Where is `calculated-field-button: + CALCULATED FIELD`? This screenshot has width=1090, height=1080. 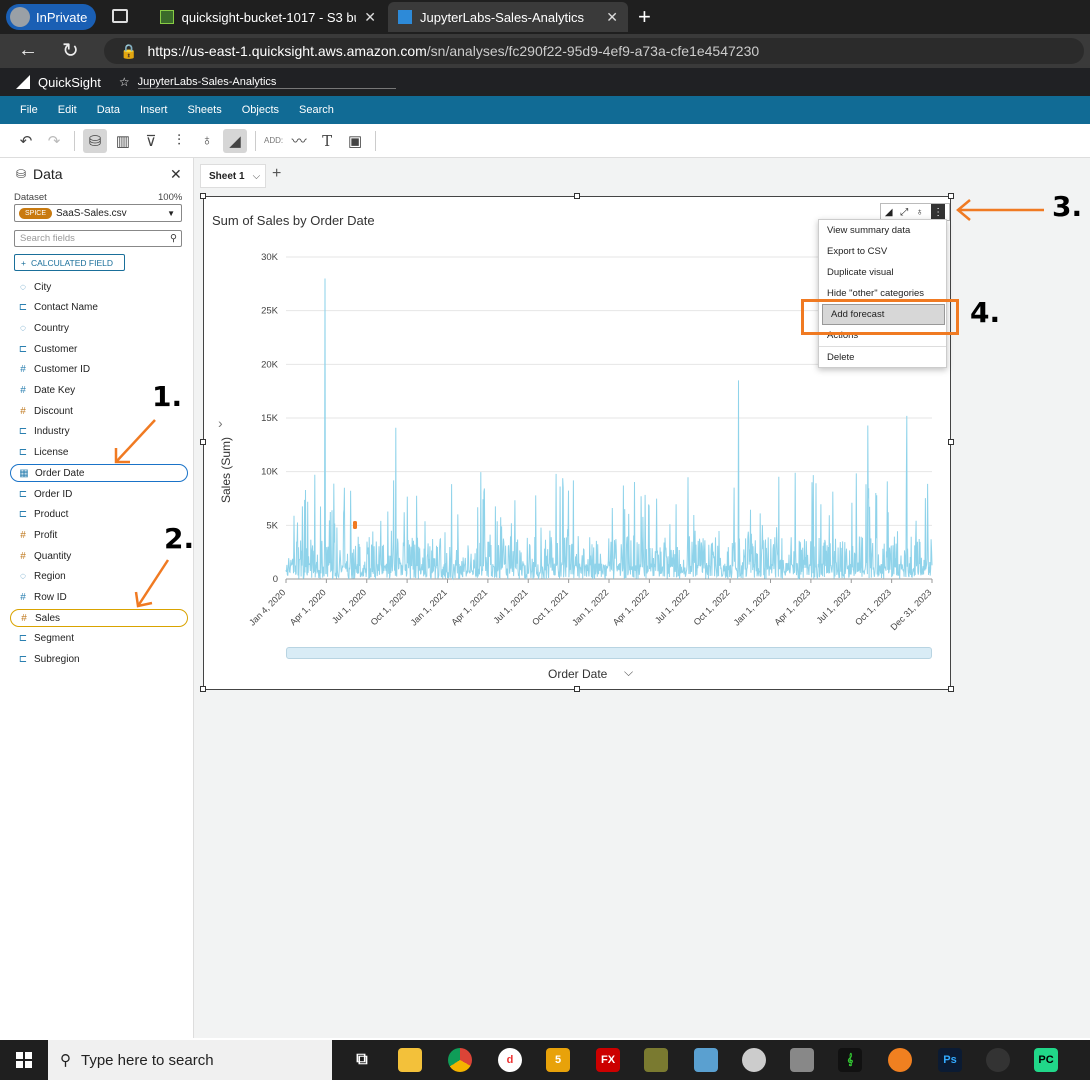 calculated-field-button: + CALCULATED FIELD is located at coordinates (69, 262).